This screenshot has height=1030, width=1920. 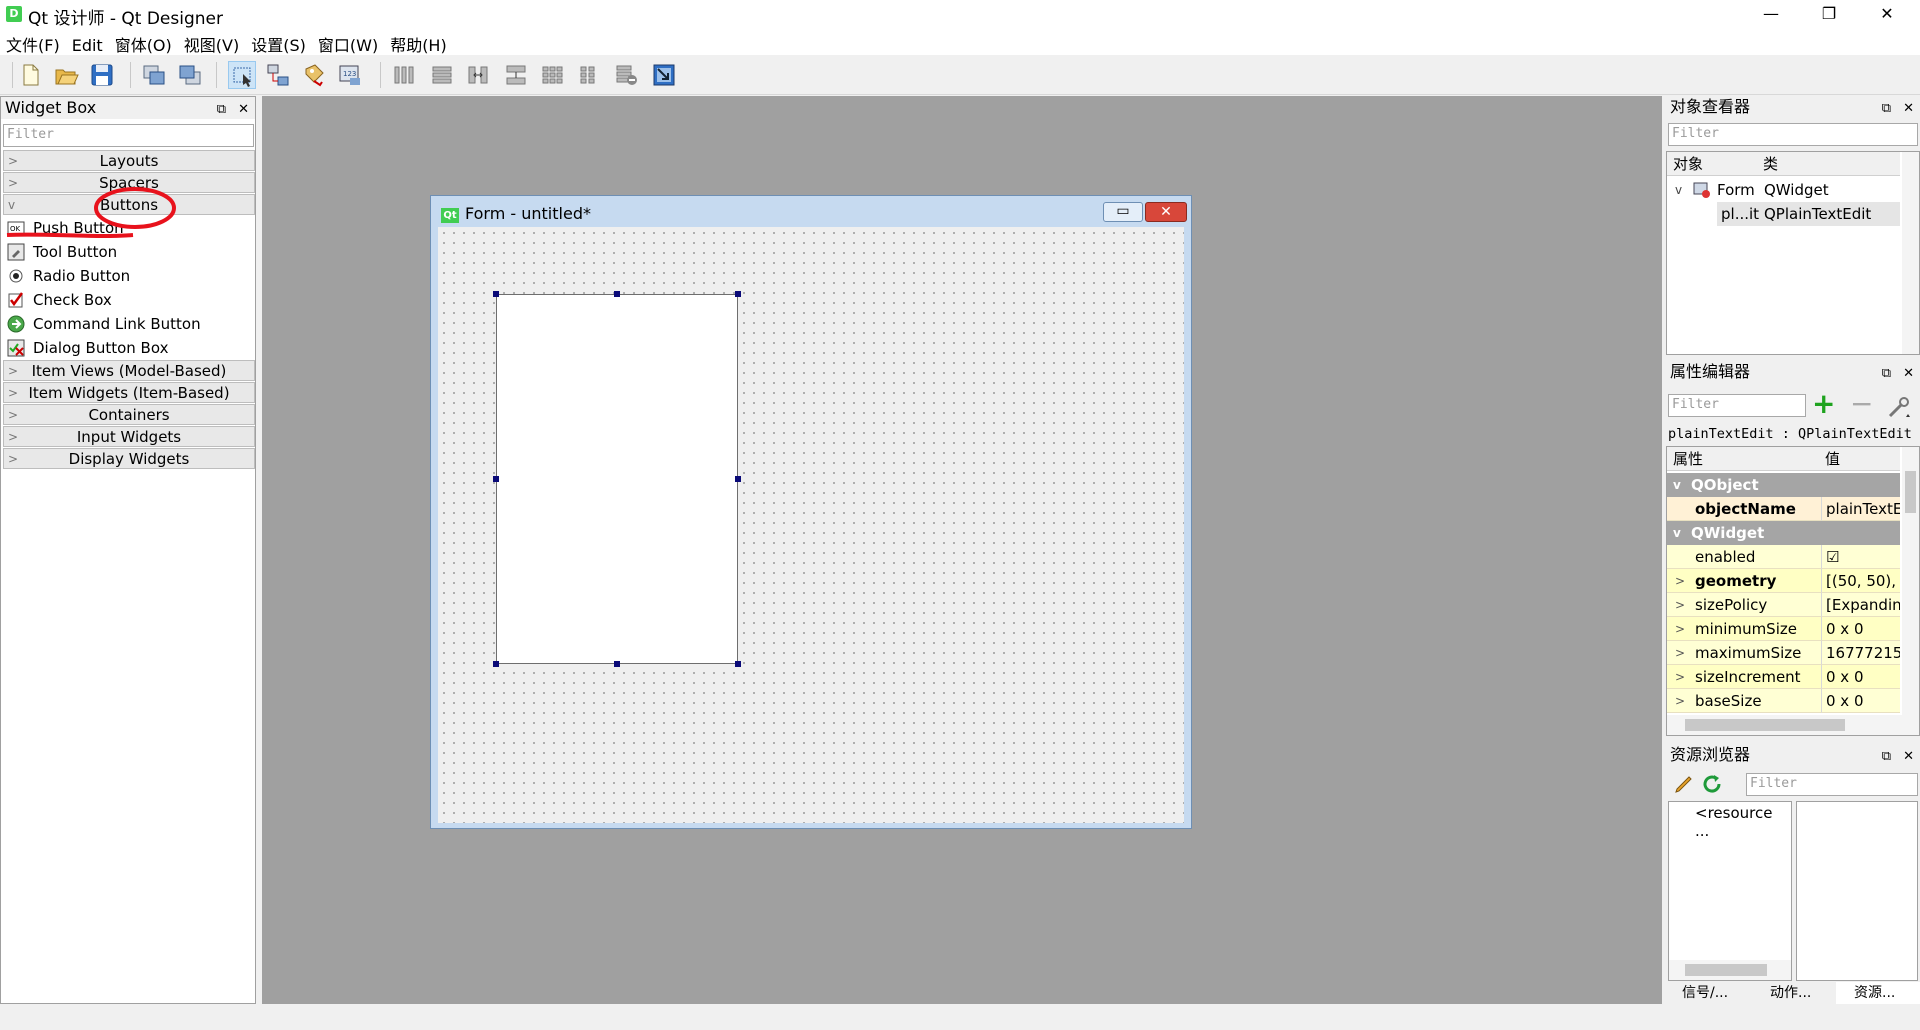 I want to click on prop-geometry: >geometry[(50, 50), 2, so click(x=1783, y=581).